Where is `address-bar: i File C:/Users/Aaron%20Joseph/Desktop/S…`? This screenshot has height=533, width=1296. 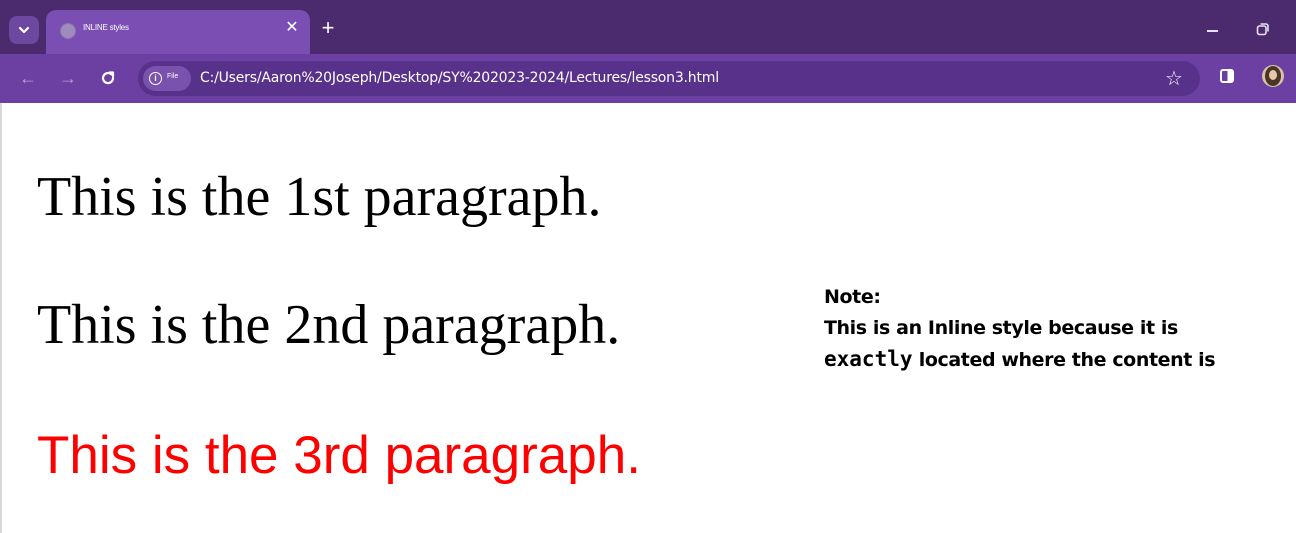 address-bar: i File C:/Users/Aaron%20Joseph/Desktop/S… is located at coordinates (669, 78).